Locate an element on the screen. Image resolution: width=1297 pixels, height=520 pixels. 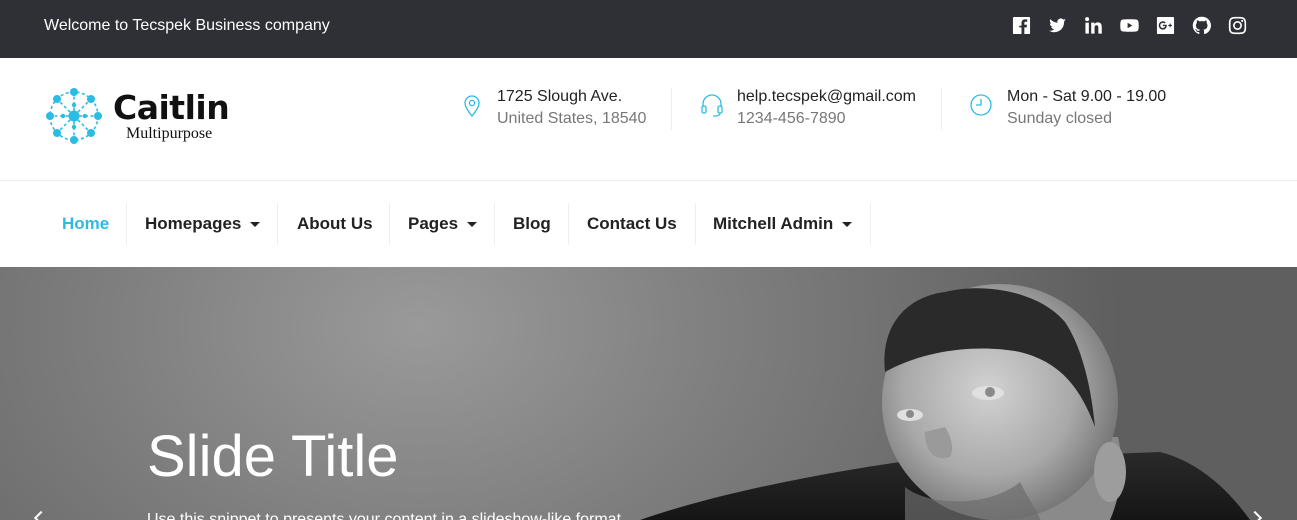
nav-user-menu: Mitchell Admin is located at coordinates (783, 224).